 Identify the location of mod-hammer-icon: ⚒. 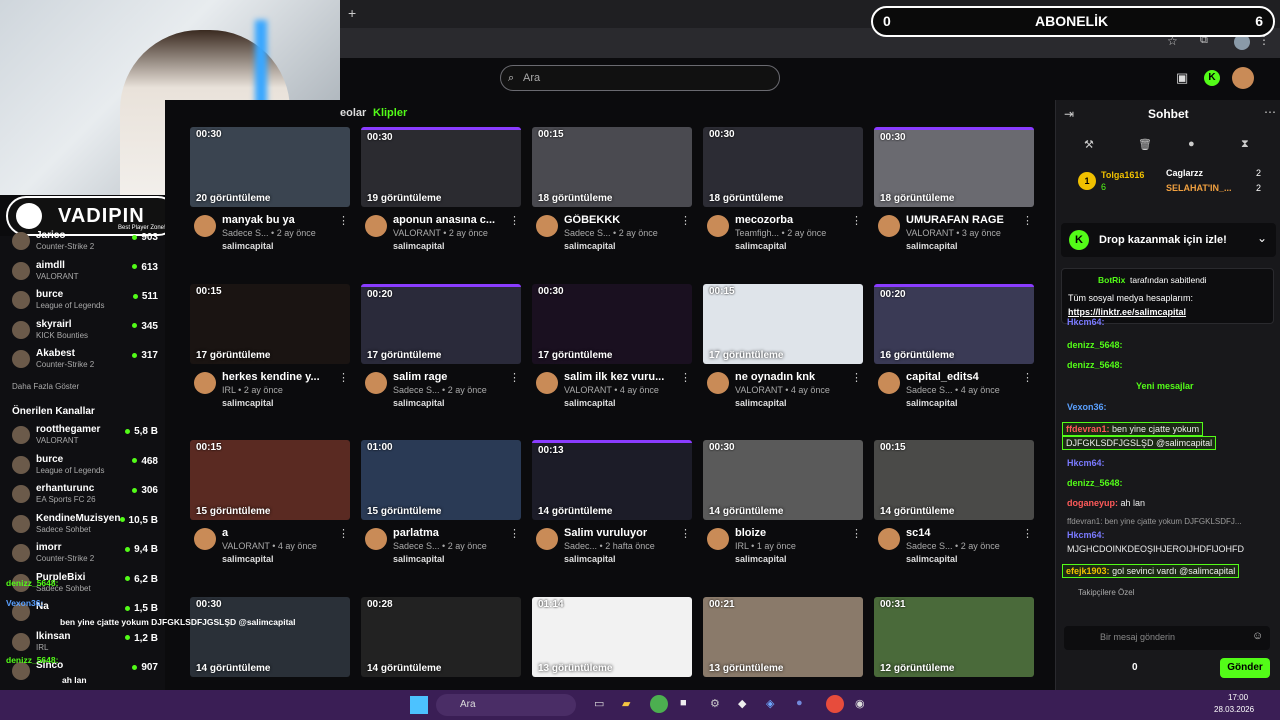
(1089, 144).